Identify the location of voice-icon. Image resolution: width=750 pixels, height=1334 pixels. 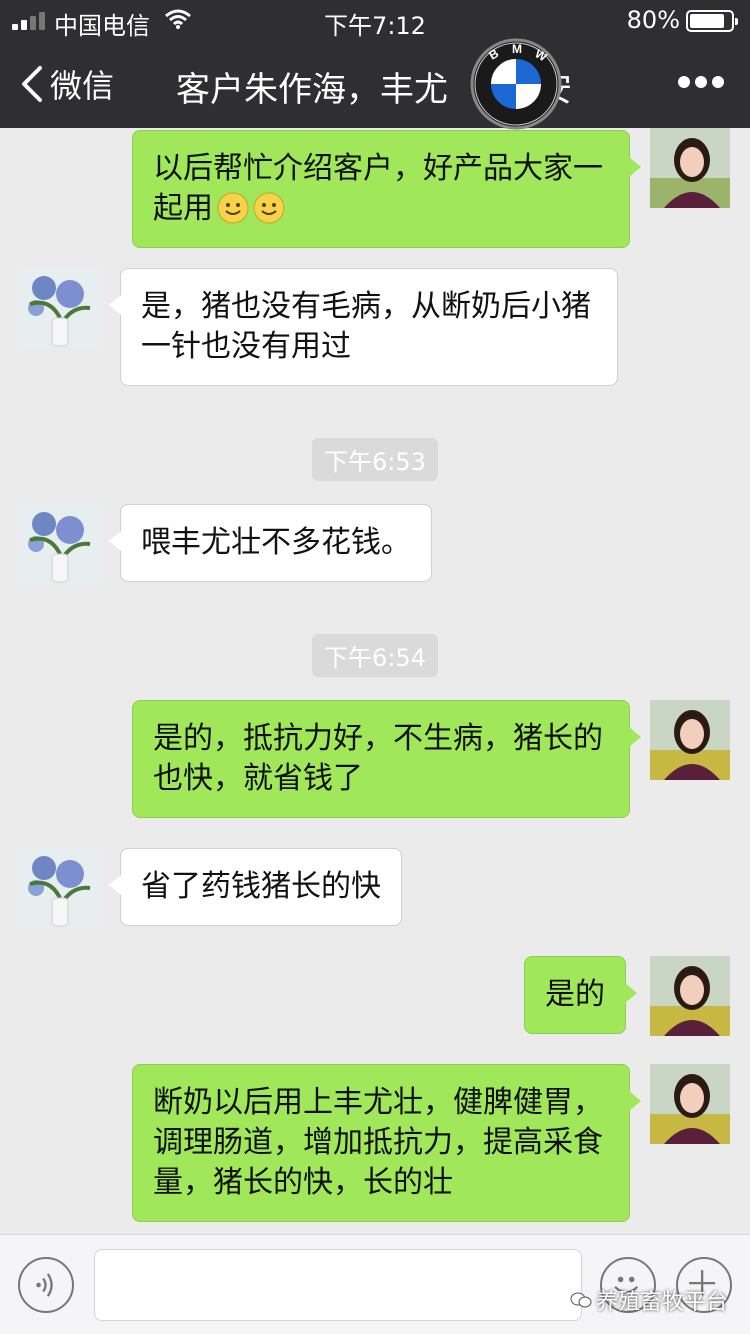
(44, 1285).